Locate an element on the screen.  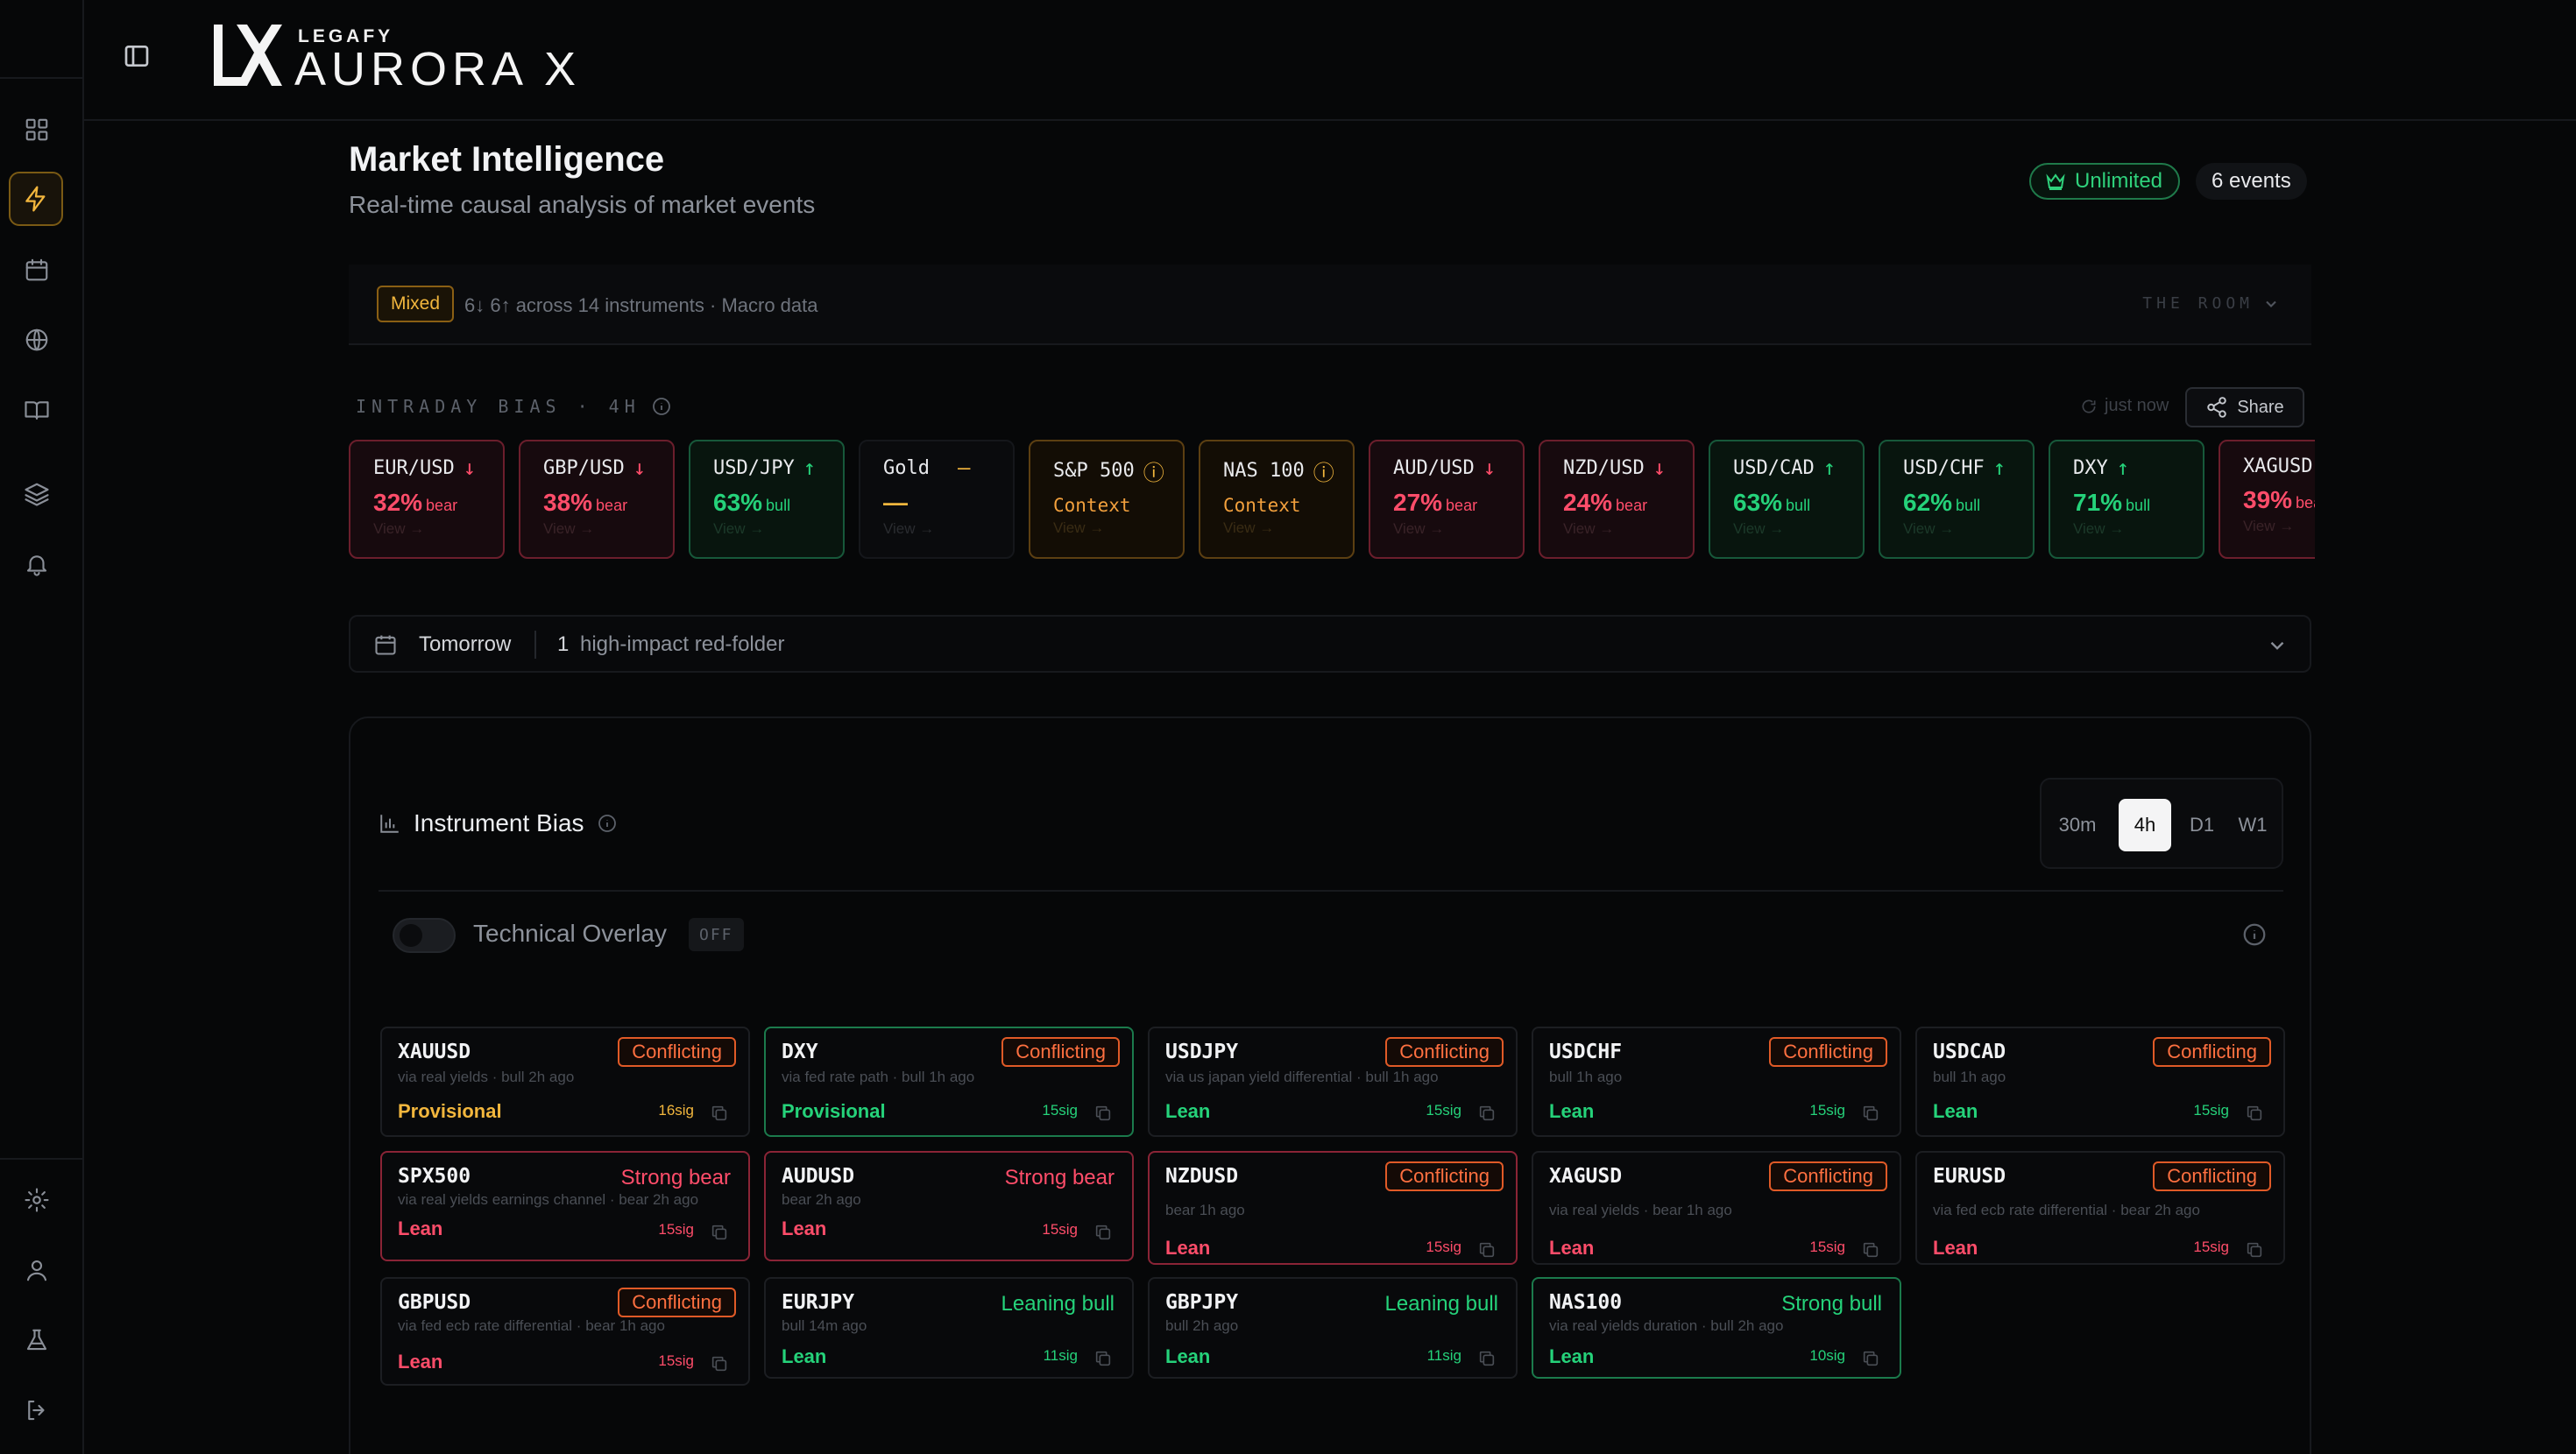
instrument-symbol: USDCAD is located at coordinates (1969, 1052).